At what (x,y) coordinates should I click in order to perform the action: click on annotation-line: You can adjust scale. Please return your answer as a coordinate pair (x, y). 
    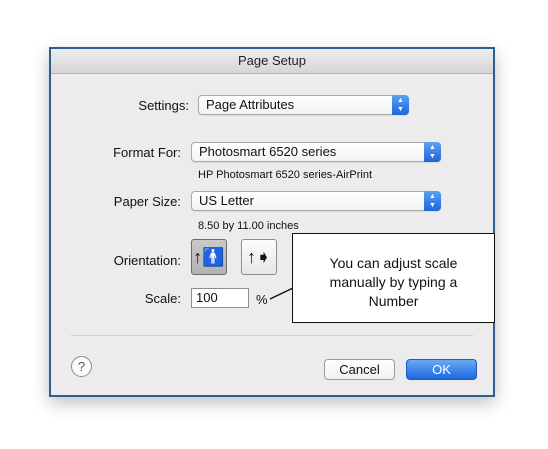
    Looking at the image, I should click on (393, 263).